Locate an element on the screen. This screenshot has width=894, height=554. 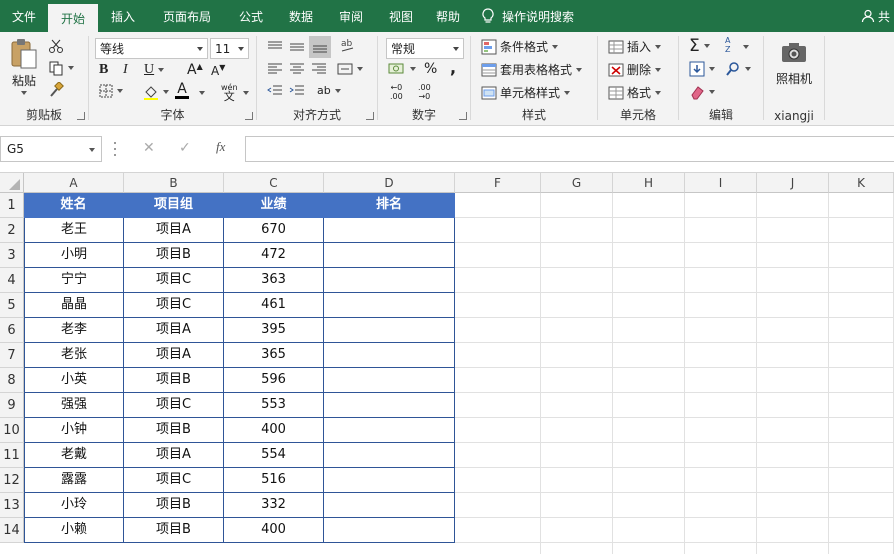
cut-button is located at coordinates (56, 46).